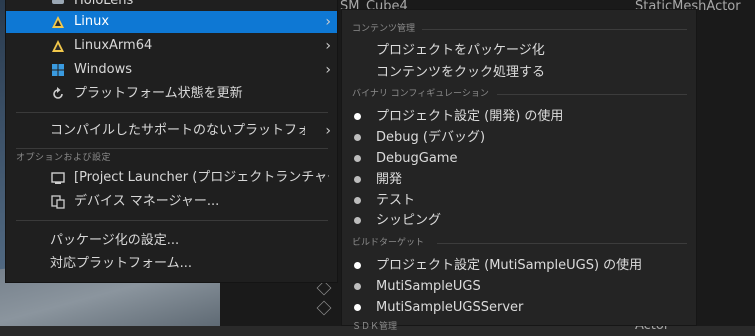  I want to click on section-header-options: オプションおよび設定, so click(64, 158).